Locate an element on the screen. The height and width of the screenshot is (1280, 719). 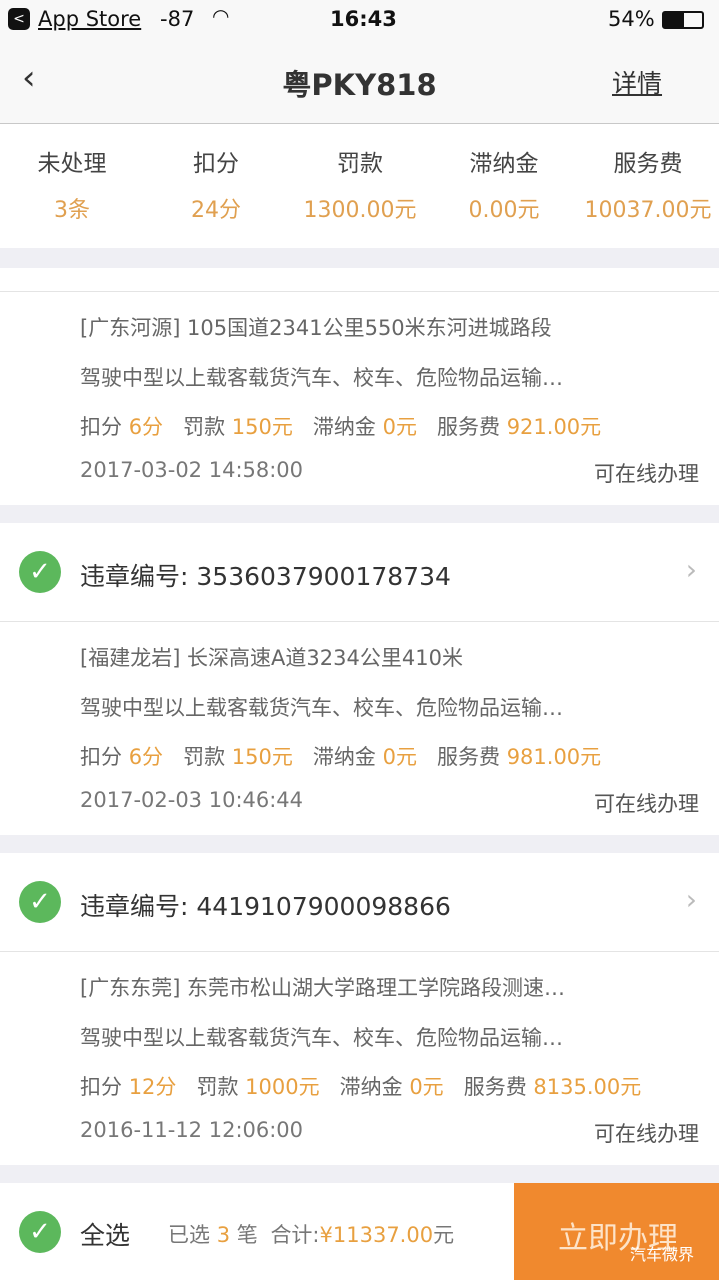
total-unit: 元 is located at coordinates (444, 1235).